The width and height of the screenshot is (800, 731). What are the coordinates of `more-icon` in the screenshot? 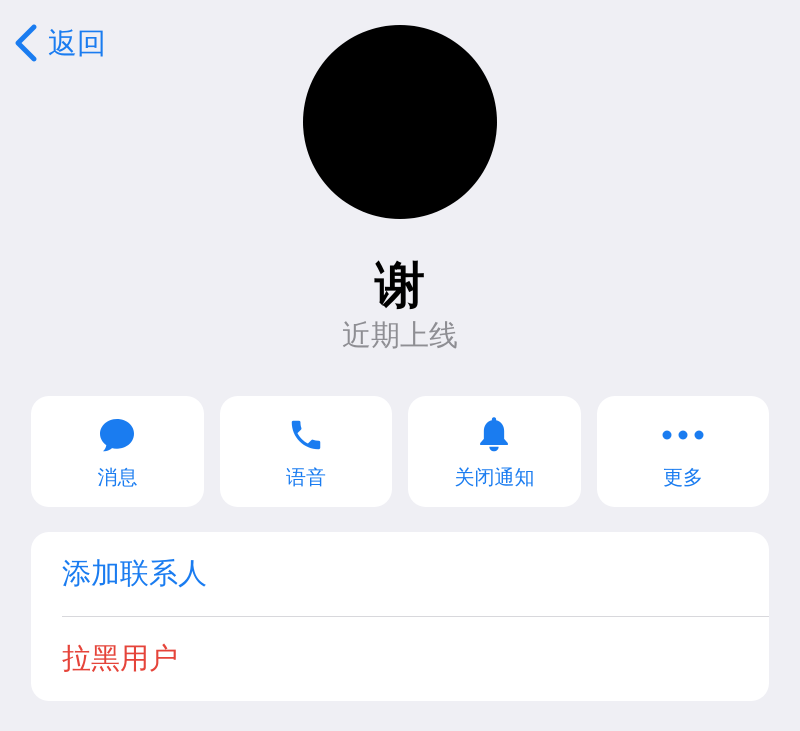 It's located at (683, 435).